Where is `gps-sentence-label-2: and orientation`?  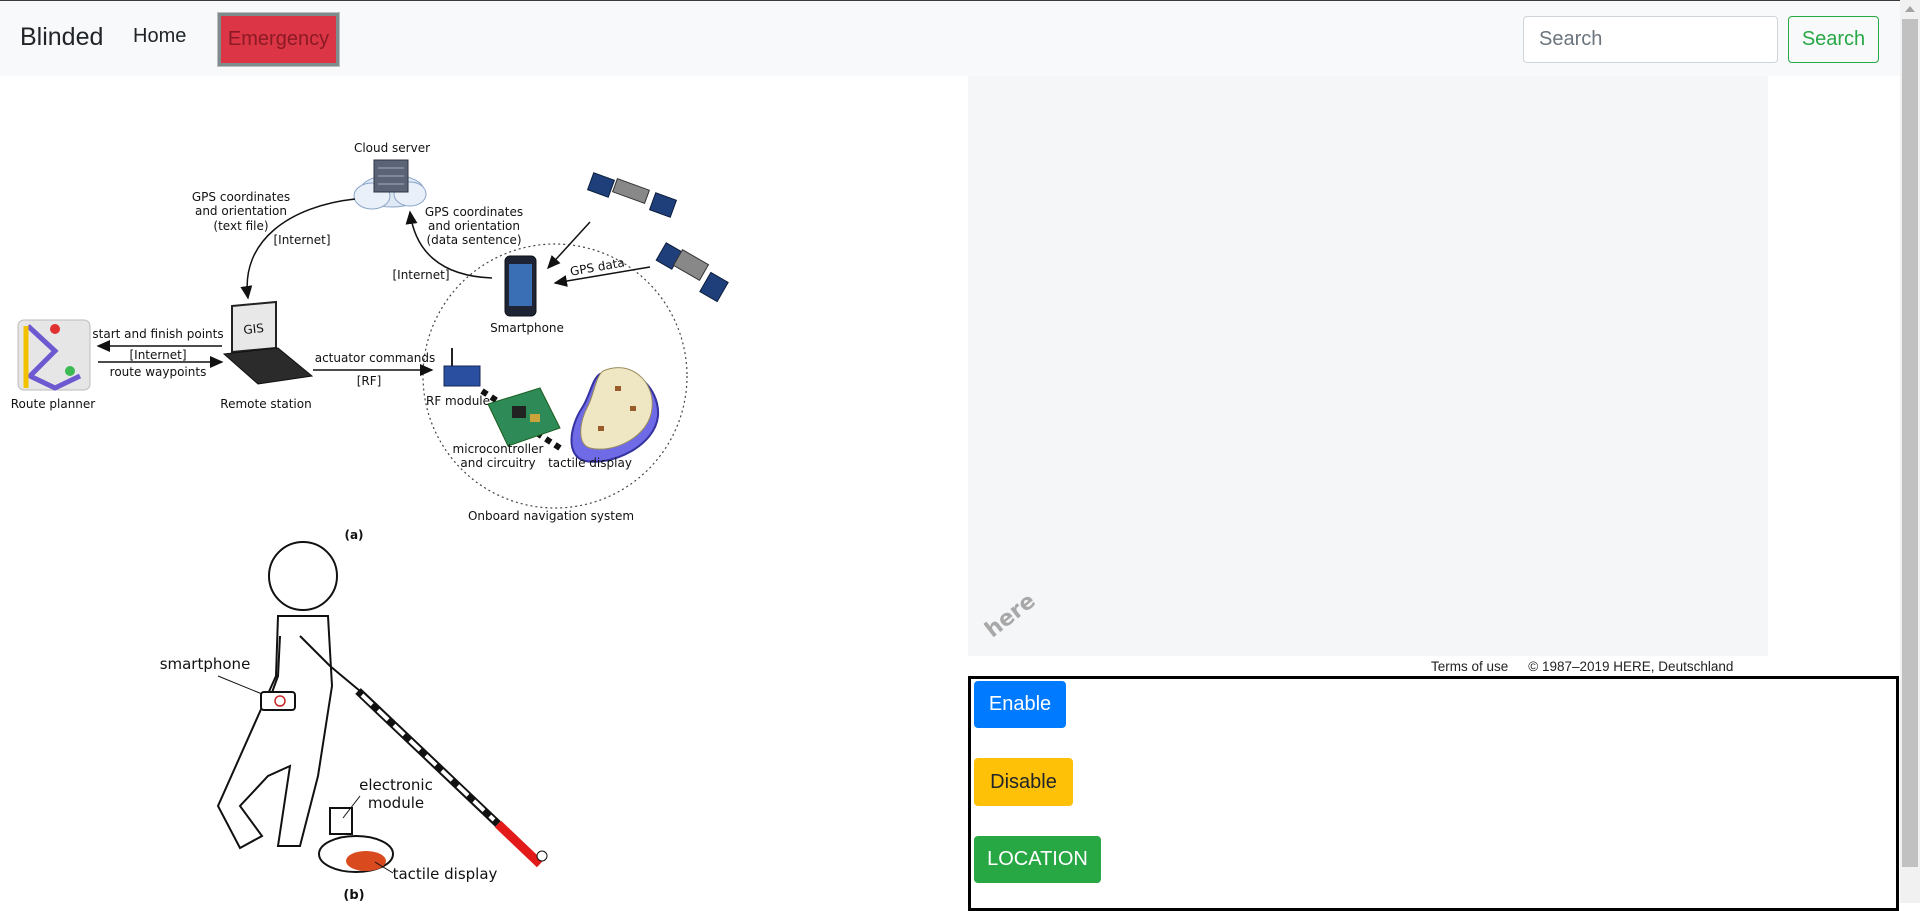
gps-sentence-label-2: and orientation is located at coordinates (474, 226).